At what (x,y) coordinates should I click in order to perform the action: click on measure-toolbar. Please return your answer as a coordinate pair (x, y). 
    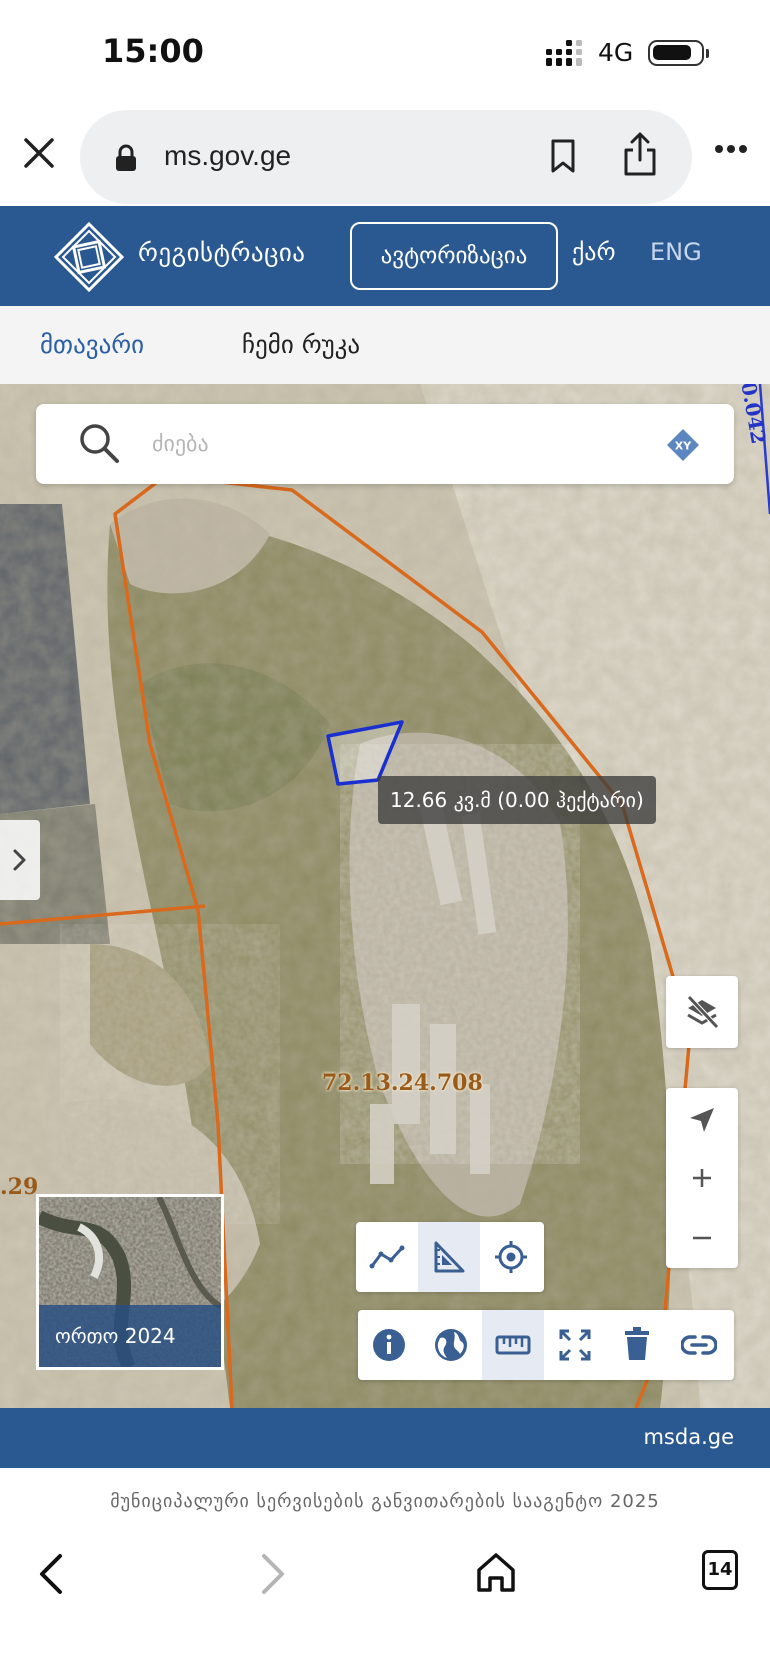
    Looking at the image, I should click on (450, 1257).